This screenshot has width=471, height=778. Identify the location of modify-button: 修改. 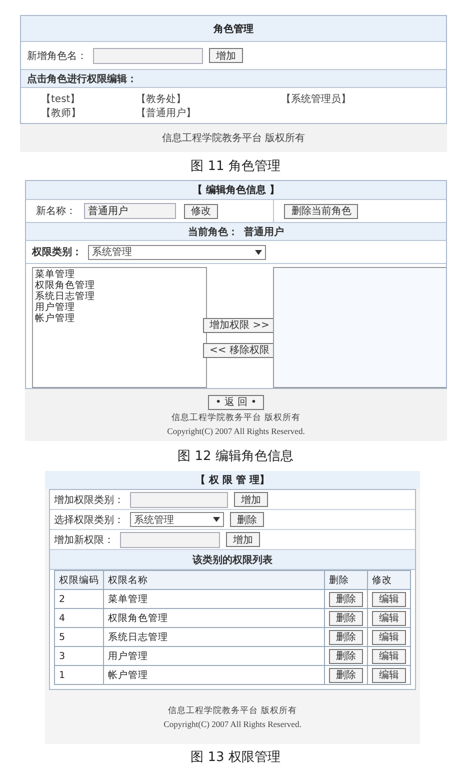
(201, 211).